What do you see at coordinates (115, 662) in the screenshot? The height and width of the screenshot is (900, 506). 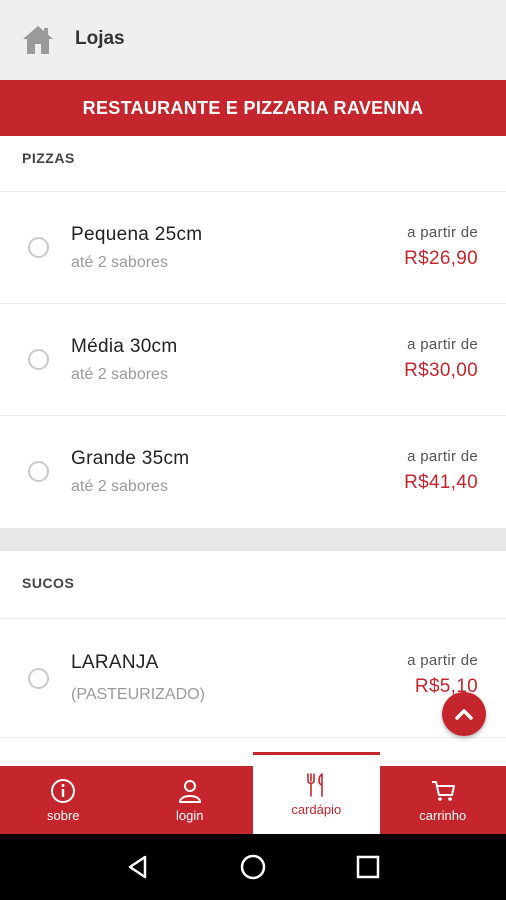 I see `item-name: LARANJA` at bounding box center [115, 662].